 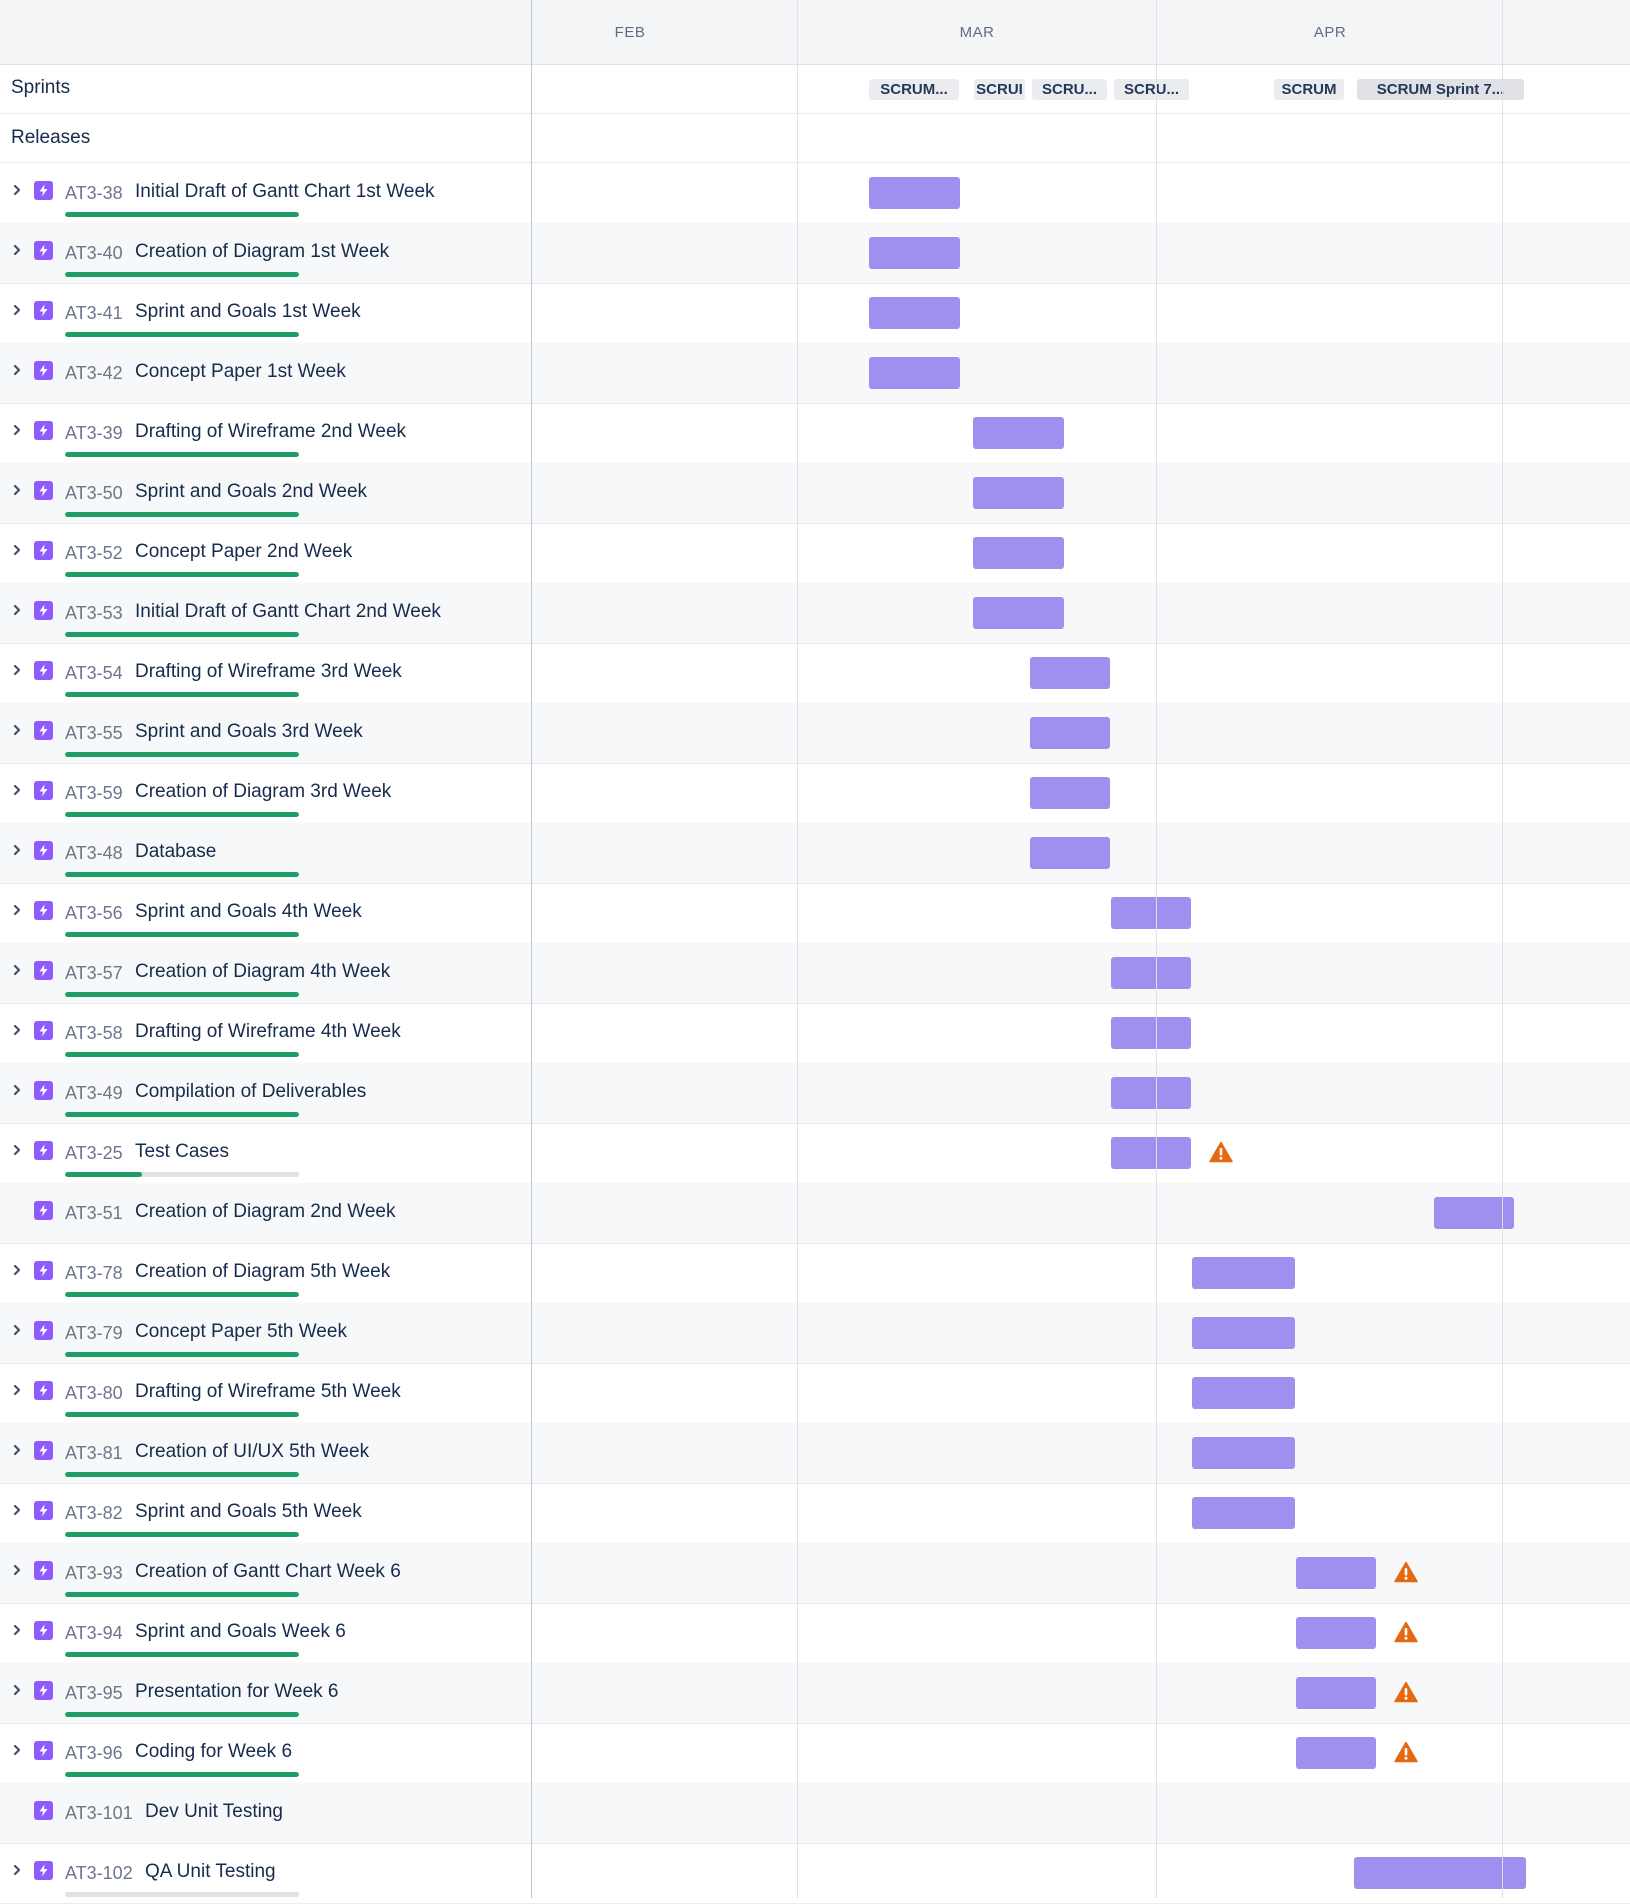 I want to click on issue-summary: Test Cases, so click(x=182, y=1152).